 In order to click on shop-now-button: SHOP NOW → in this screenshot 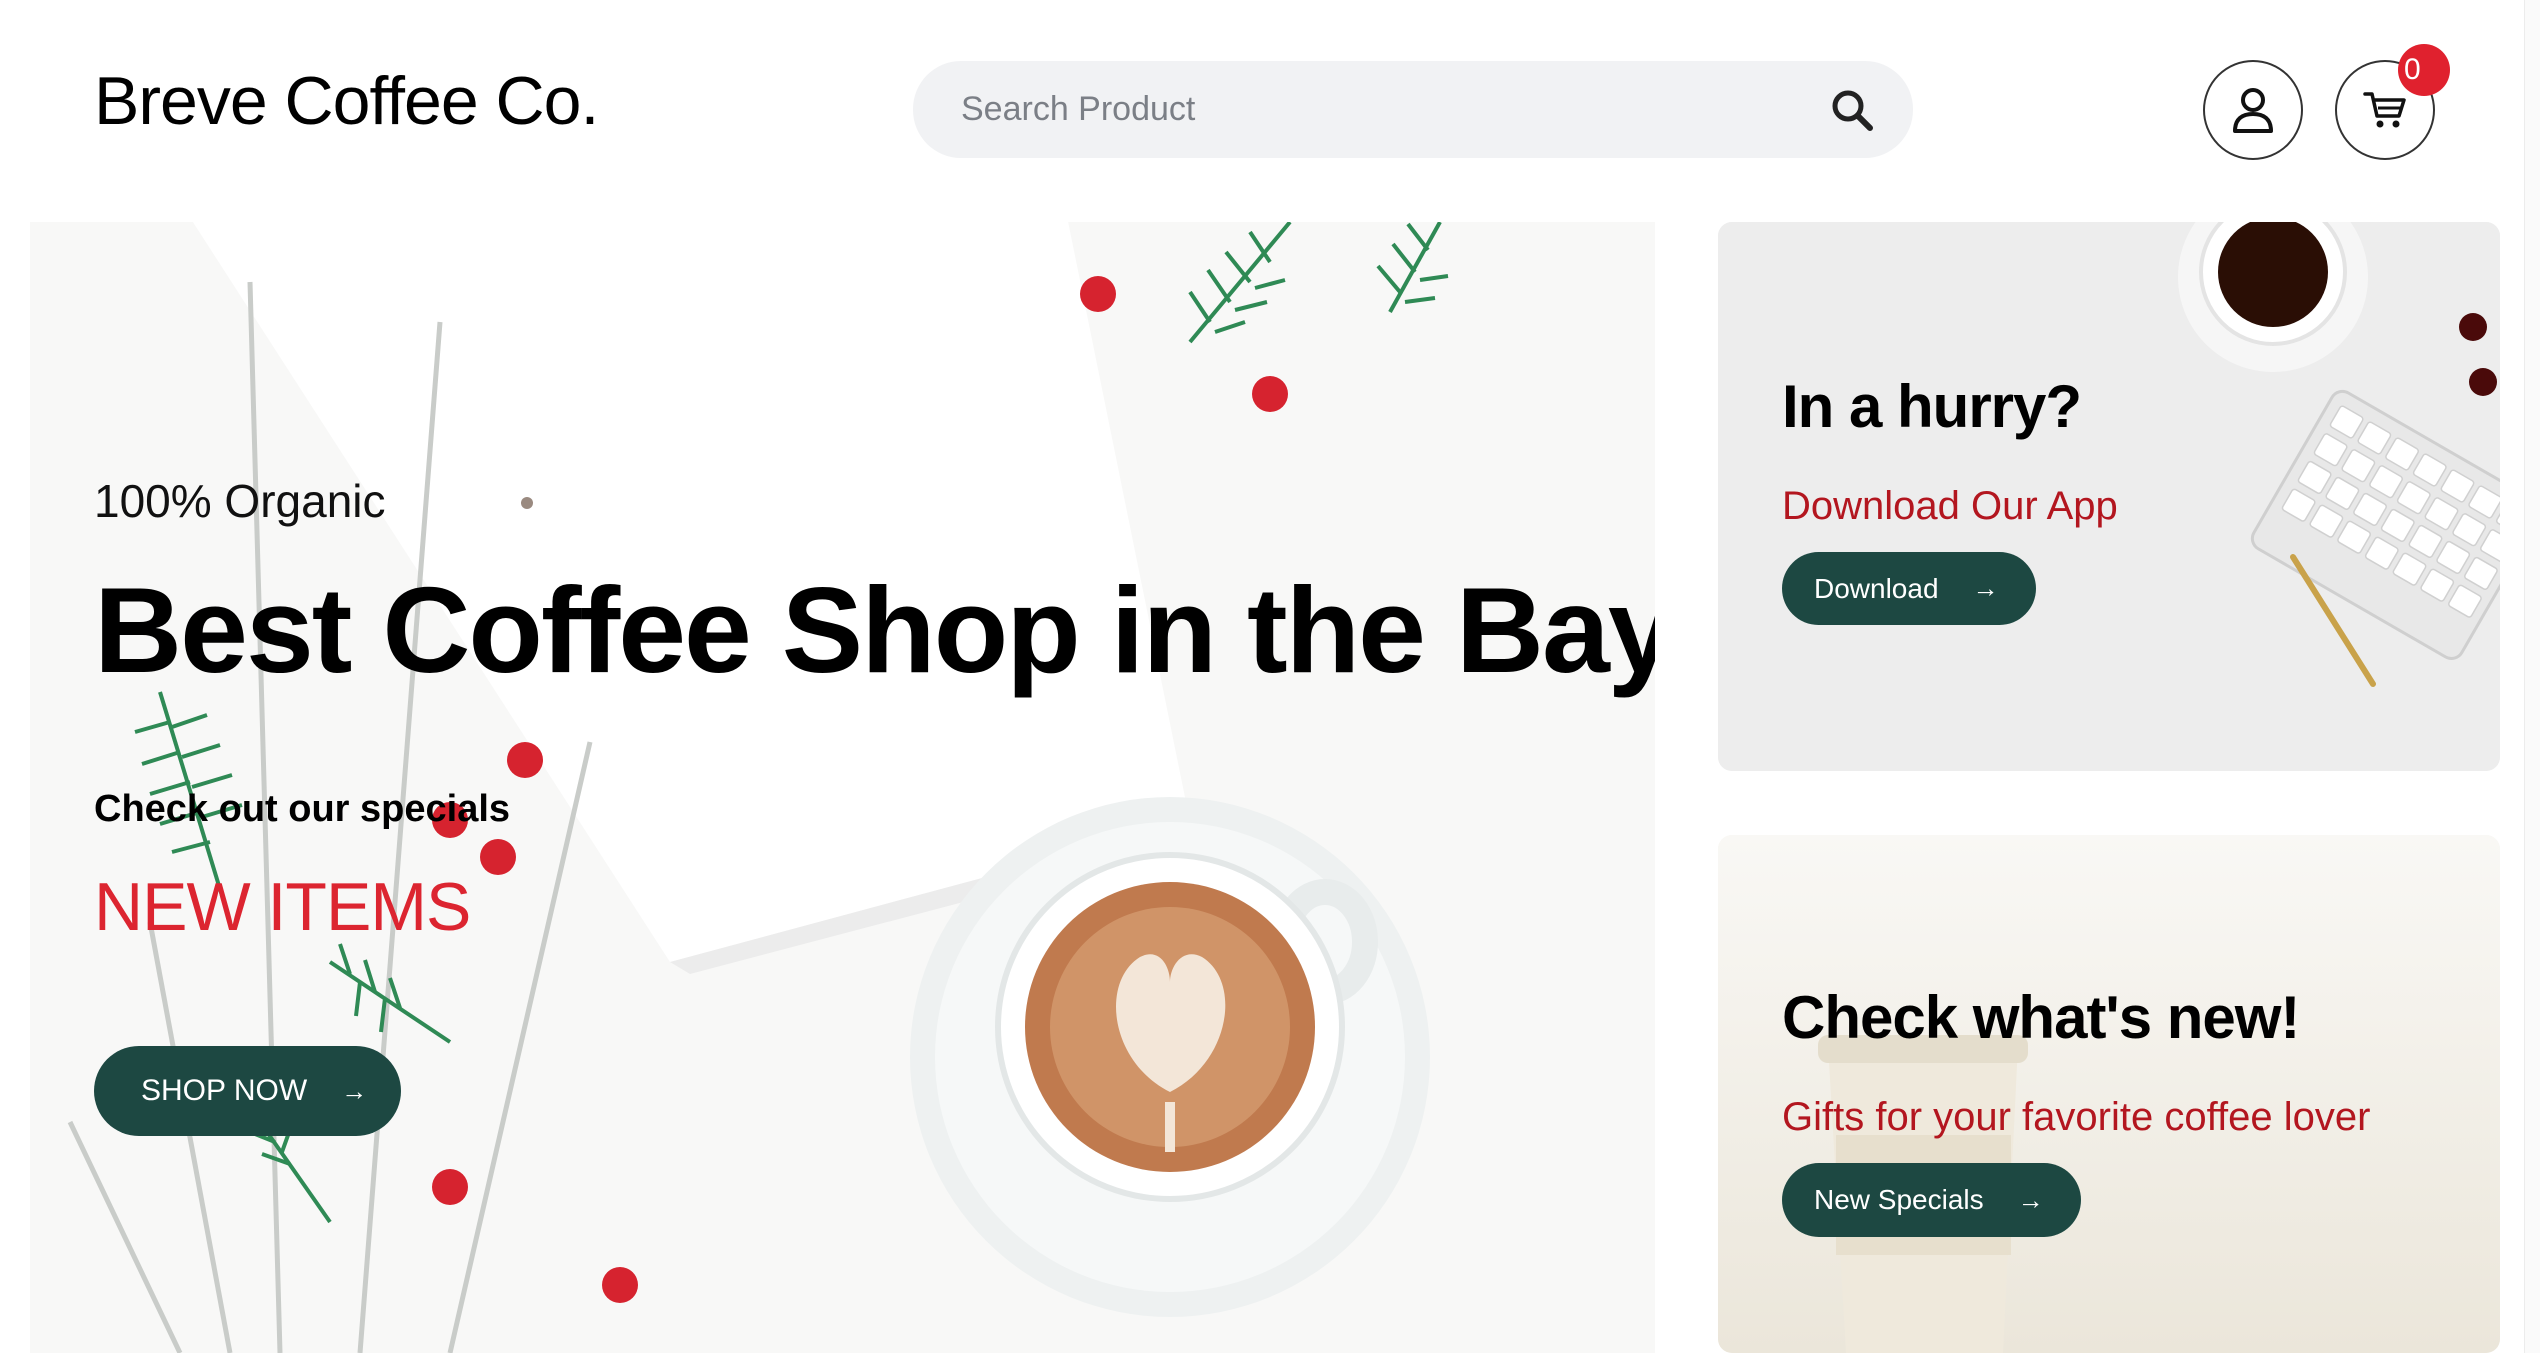, I will do `click(247, 1091)`.